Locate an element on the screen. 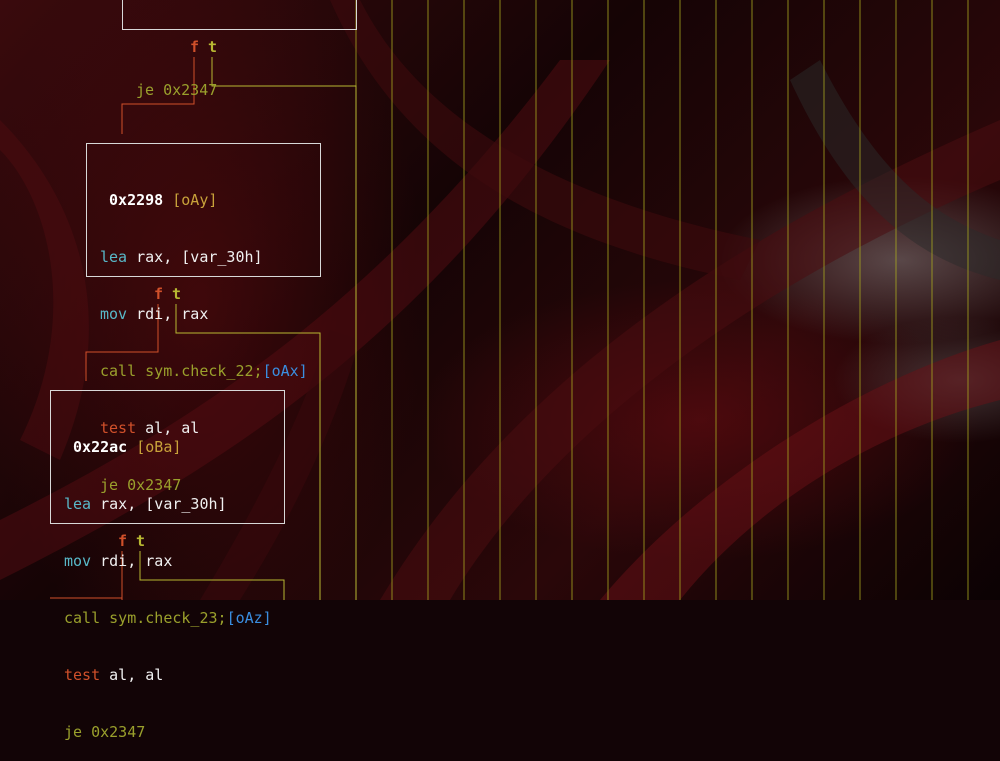  operands: sym.check_22; is located at coordinates (204, 371).